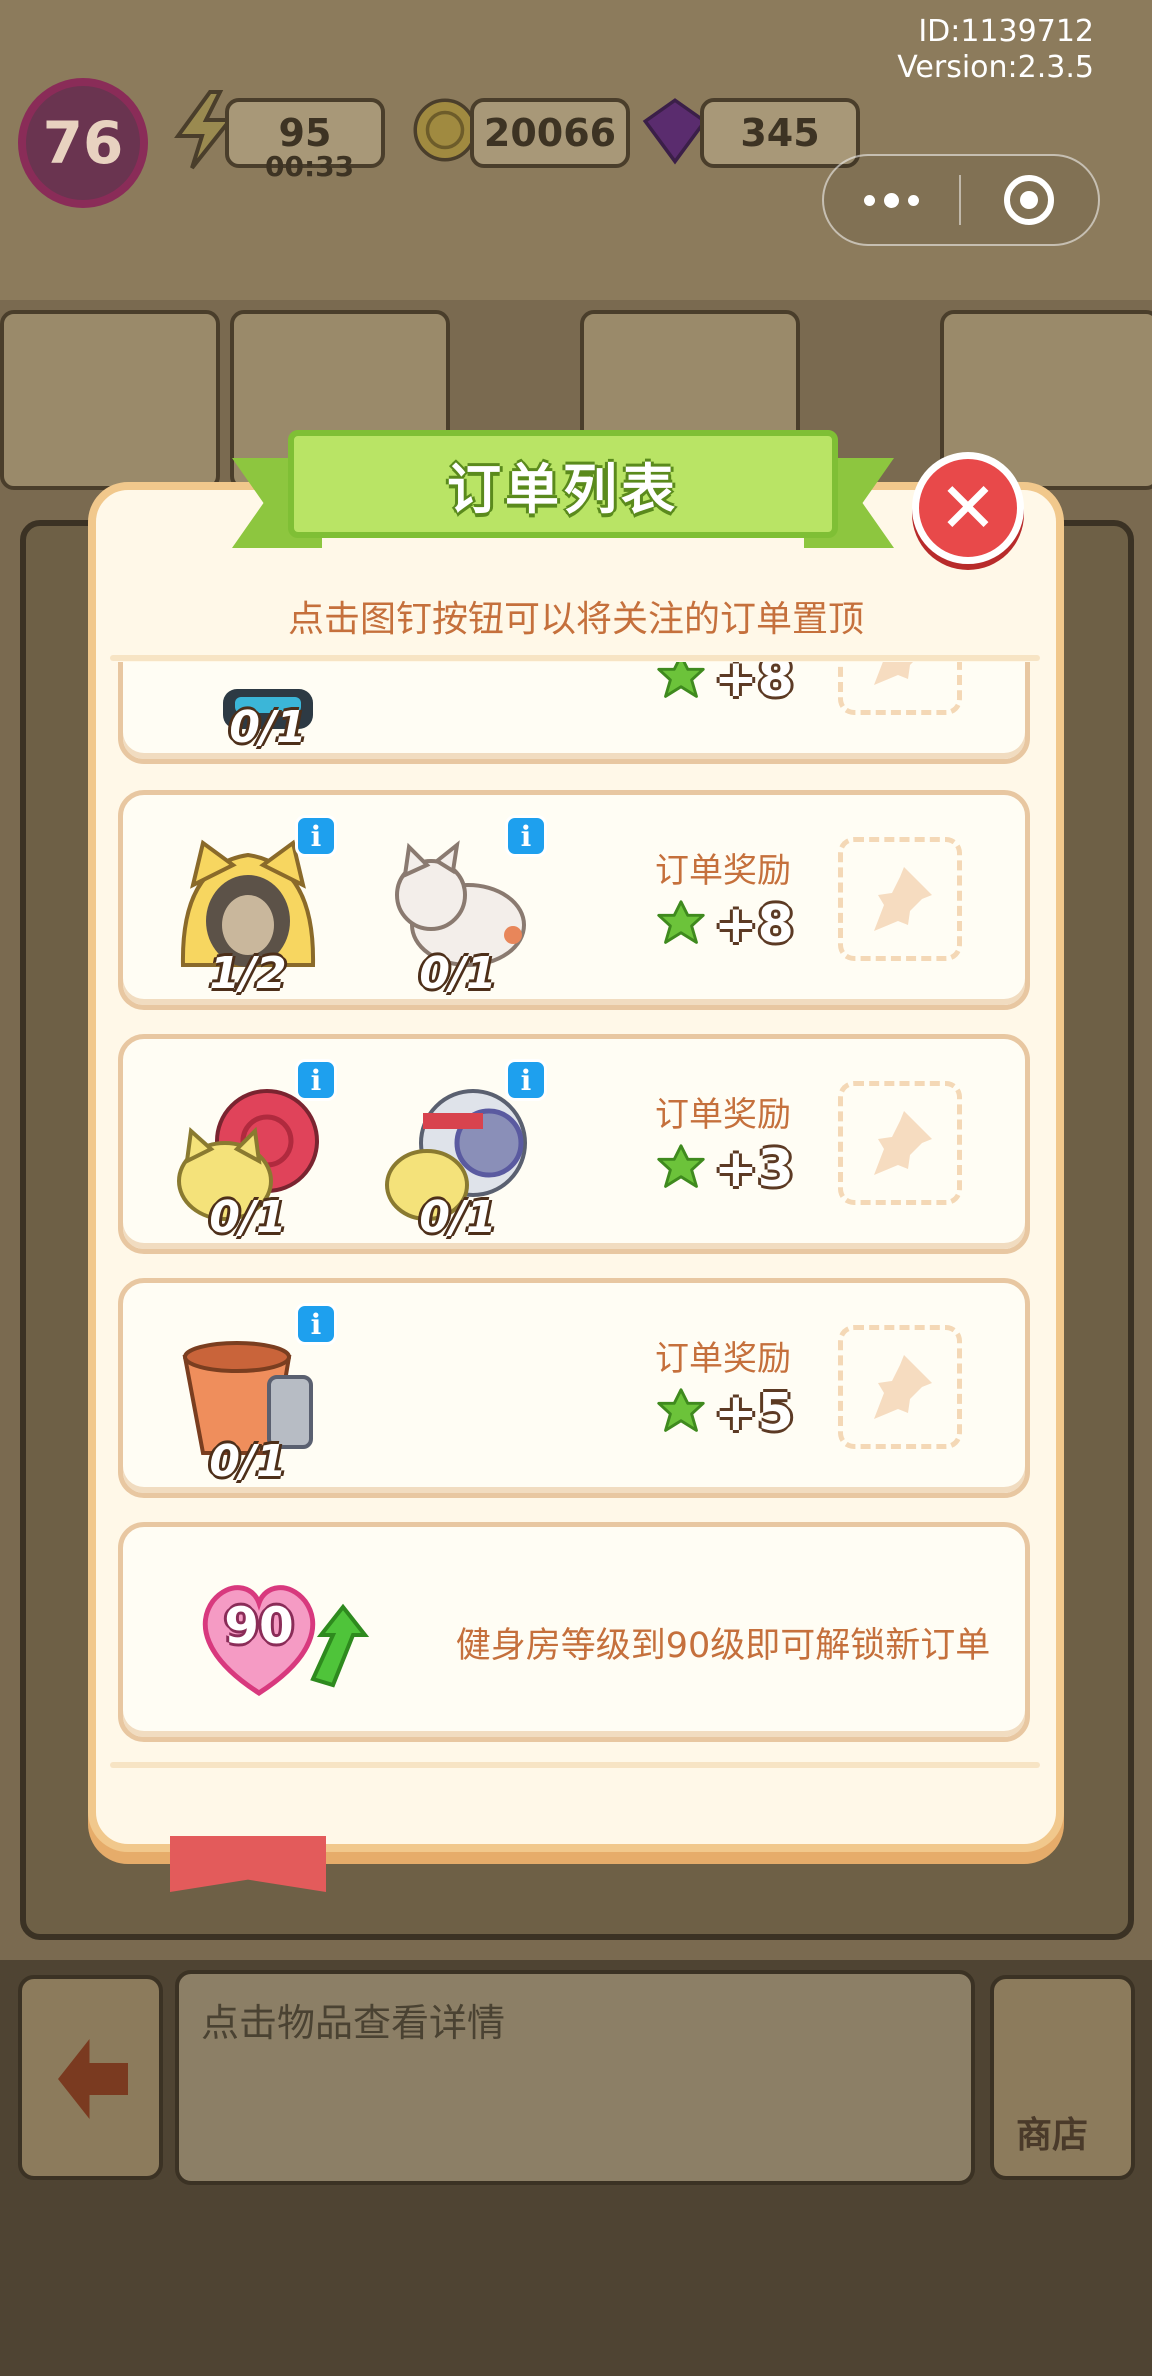 The height and width of the screenshot is (2376, 1152). I want to click on unlock-level: 90, so click(259, 1626).